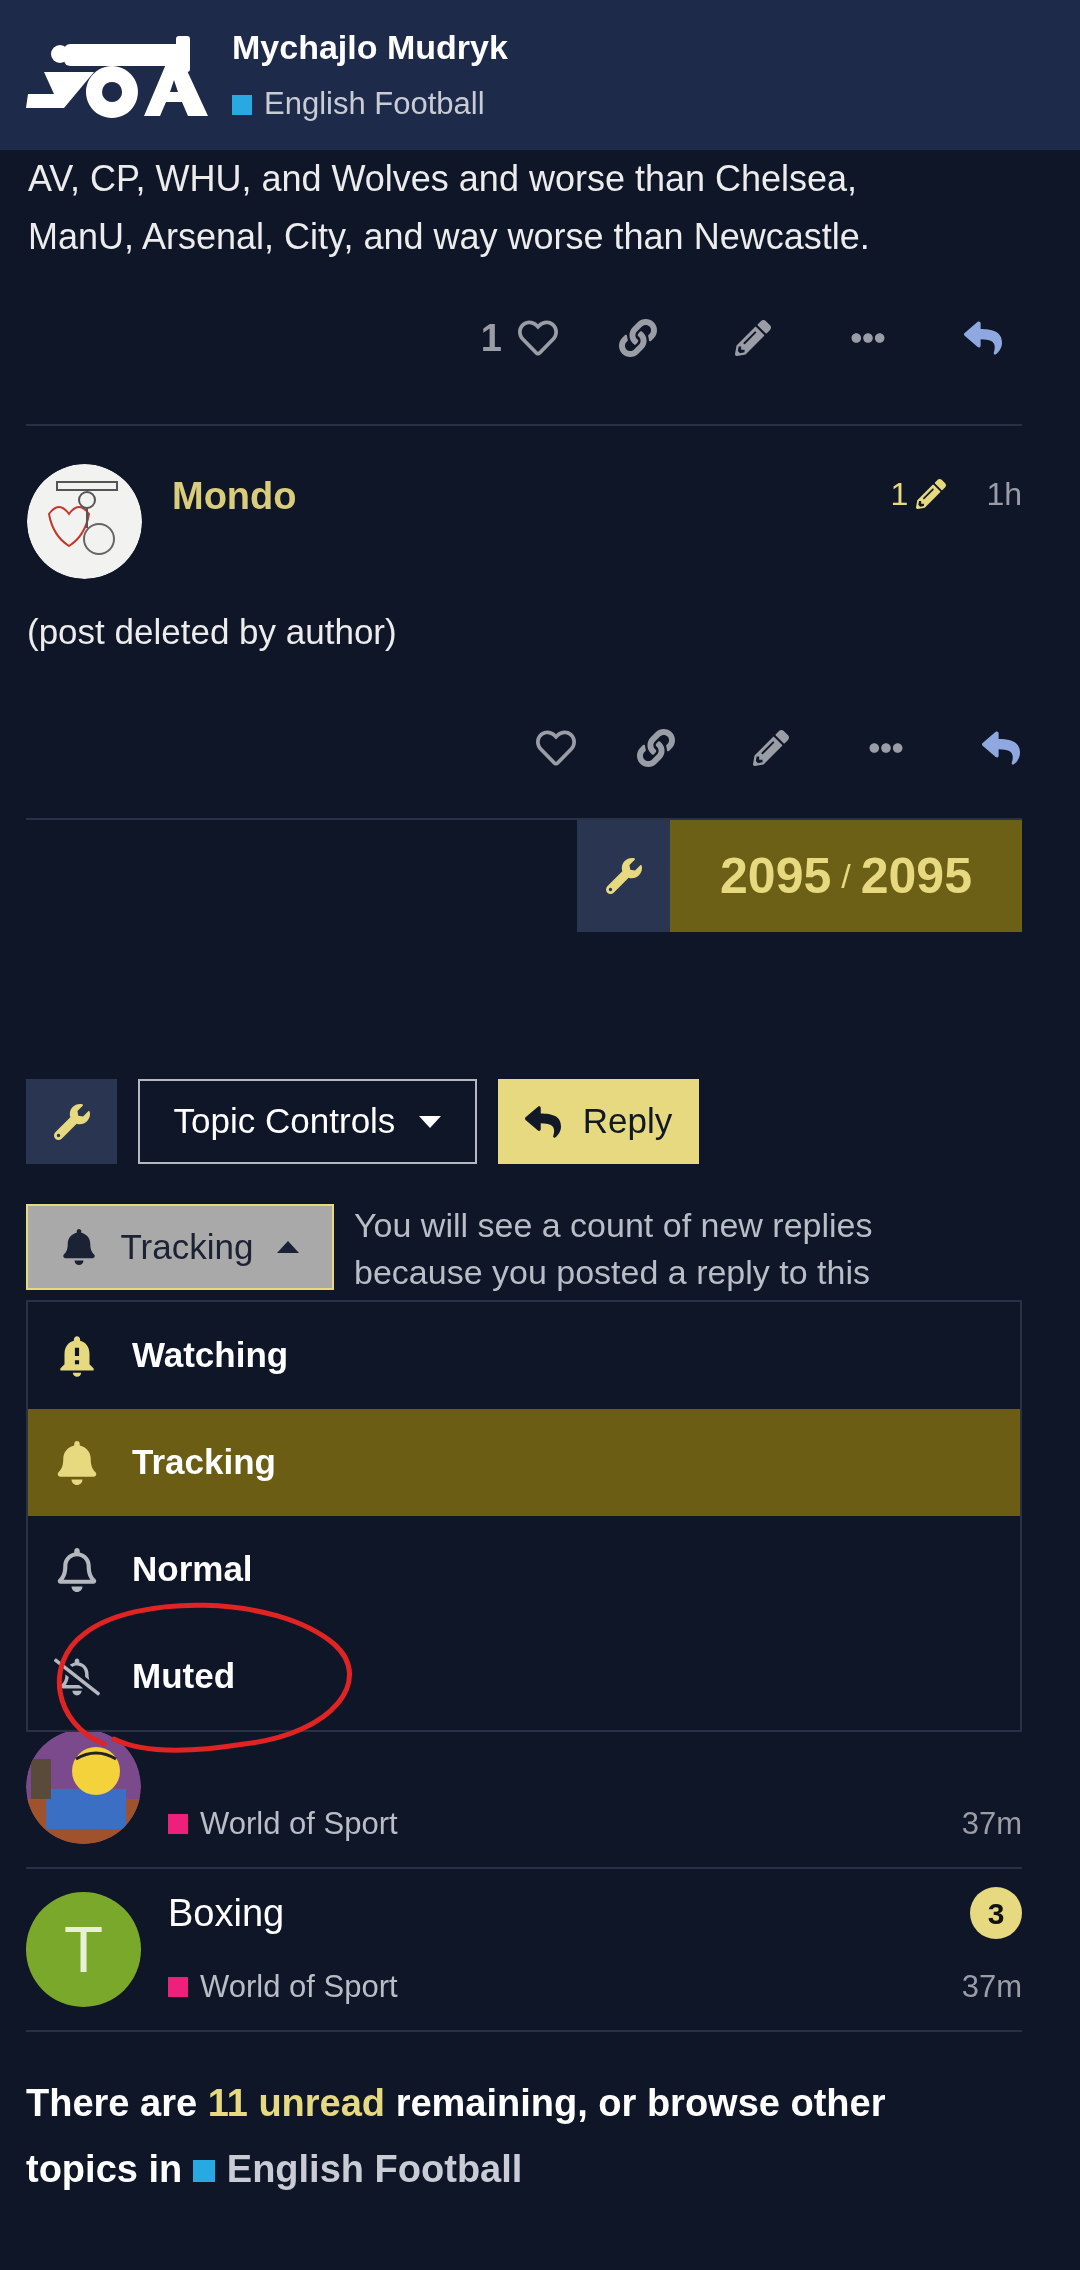  I want to click on like-button: 1, so click(519, 338).